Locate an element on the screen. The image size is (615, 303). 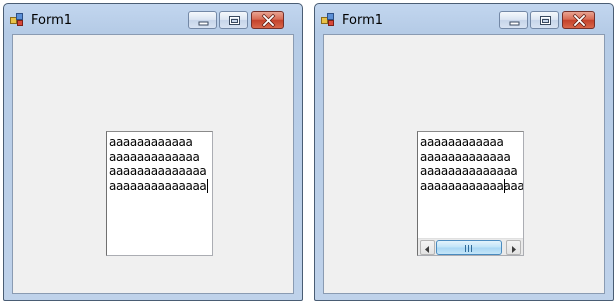
scroll-thumb is located at coordinates (469, 247).